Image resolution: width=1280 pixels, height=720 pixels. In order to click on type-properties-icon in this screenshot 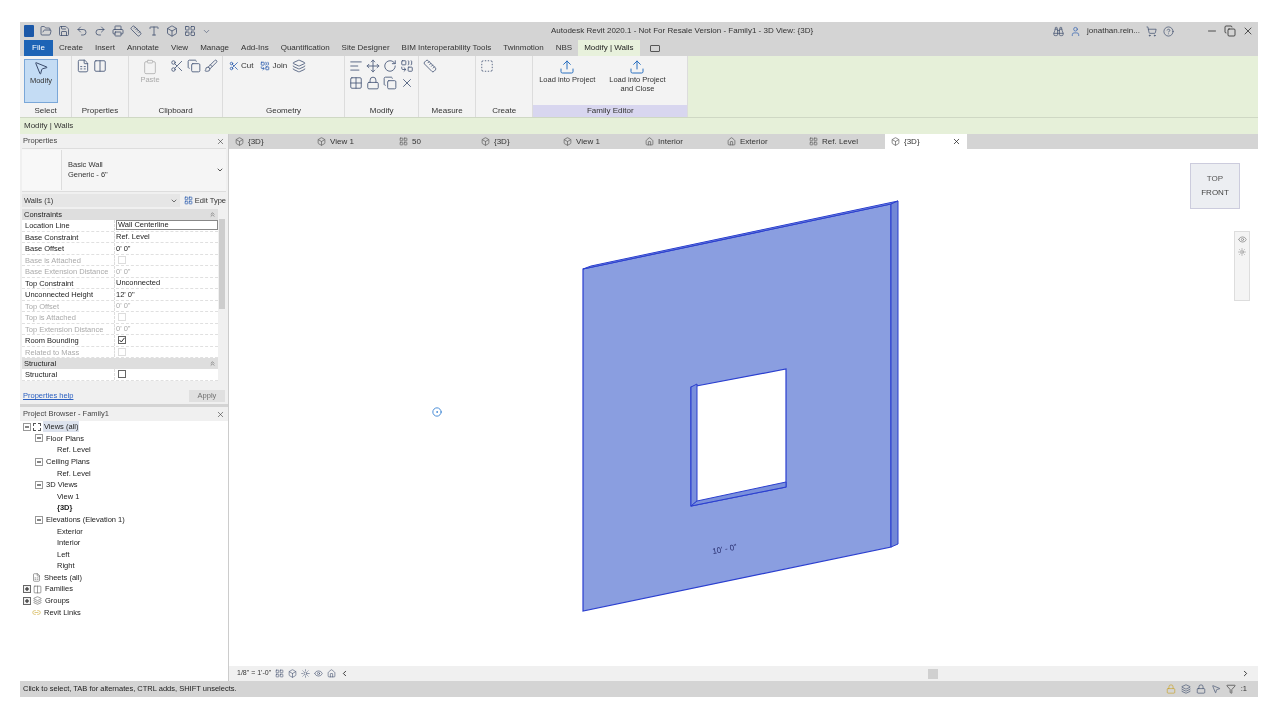, I will do `click(83, 66)`.